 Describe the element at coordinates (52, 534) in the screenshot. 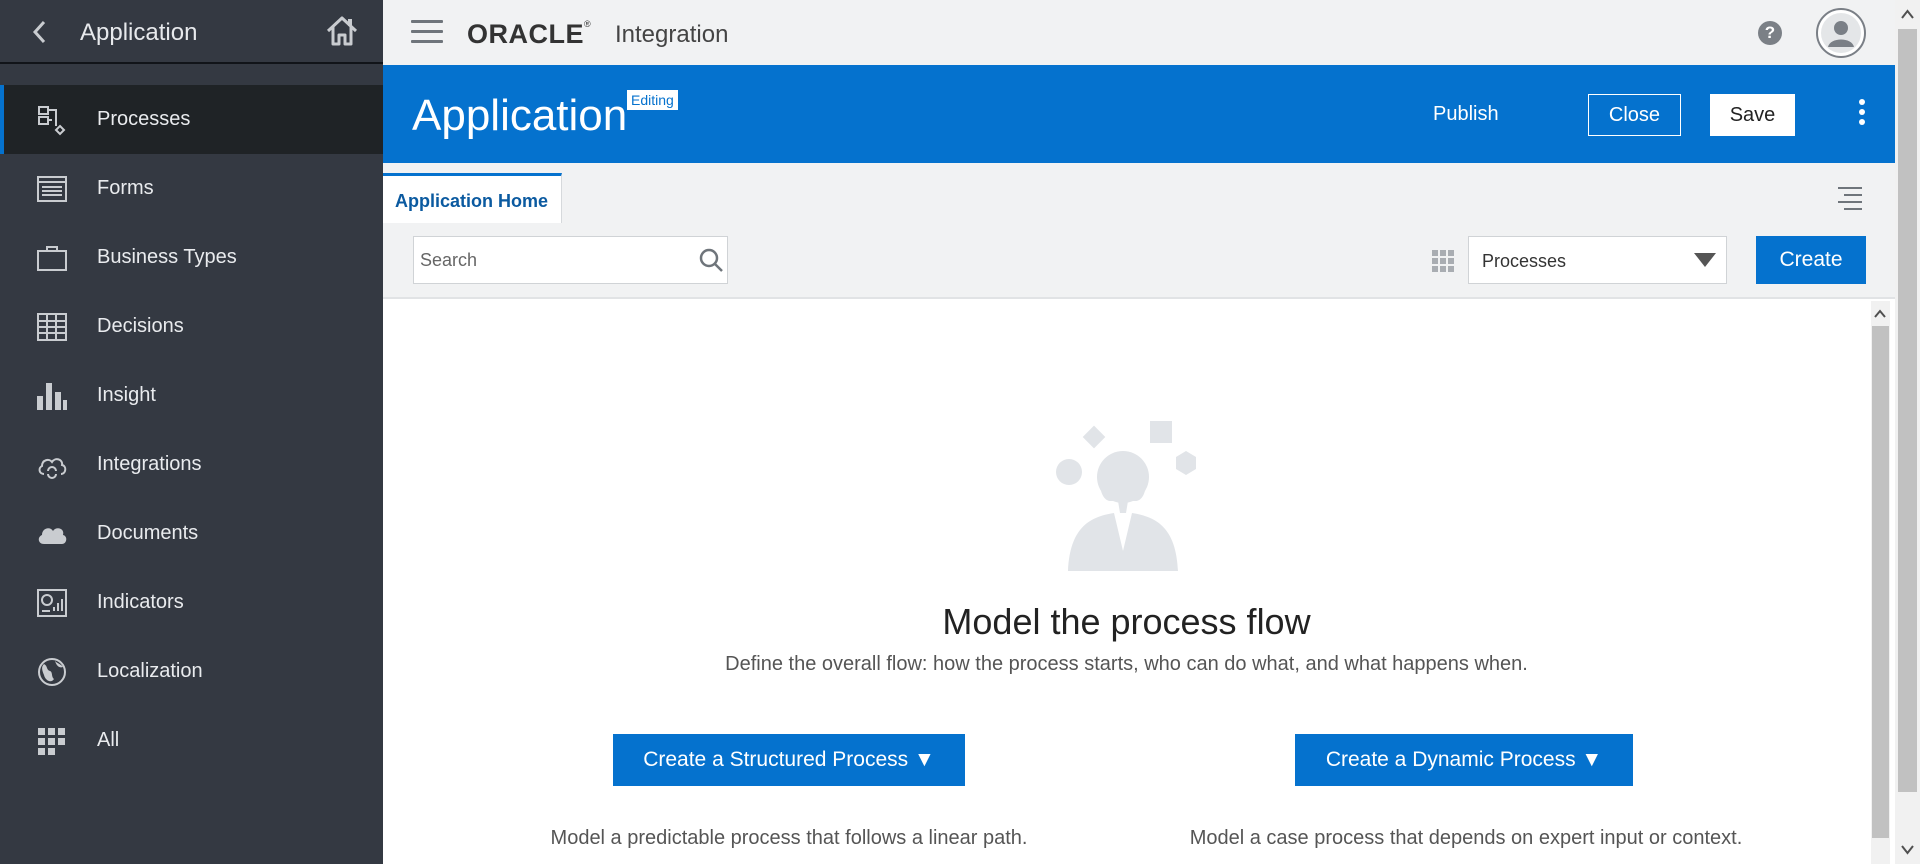

I see `cloud-docs-icon` at that location.